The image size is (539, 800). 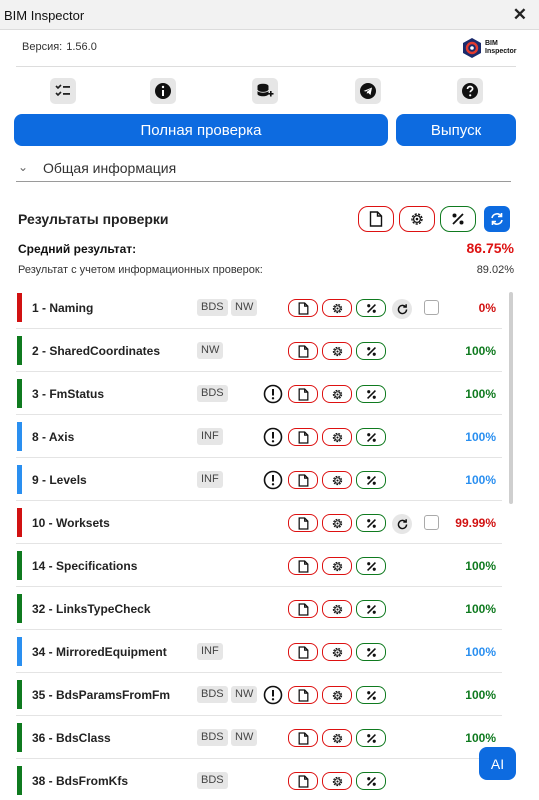 What do you see at coordinates (63, 91) in the screenshot?
I see `checklist-button` at bounding box center [63, 91].